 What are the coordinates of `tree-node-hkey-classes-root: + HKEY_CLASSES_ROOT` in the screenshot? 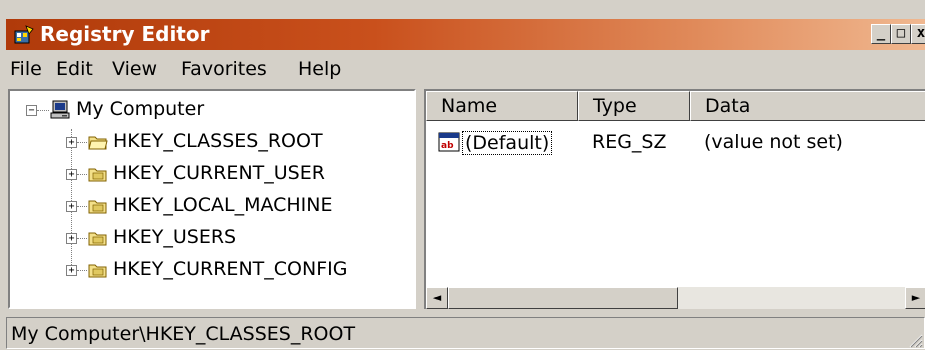 It's located at (210, 142).